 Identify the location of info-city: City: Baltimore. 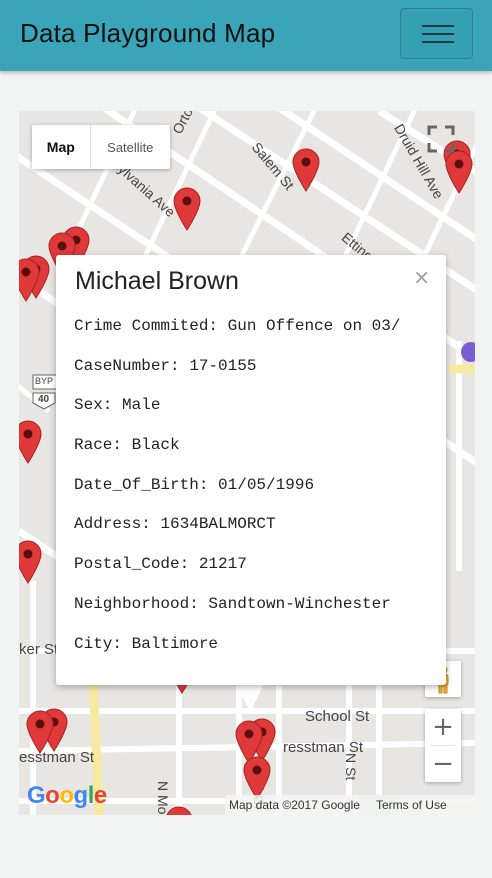
(146, 643).